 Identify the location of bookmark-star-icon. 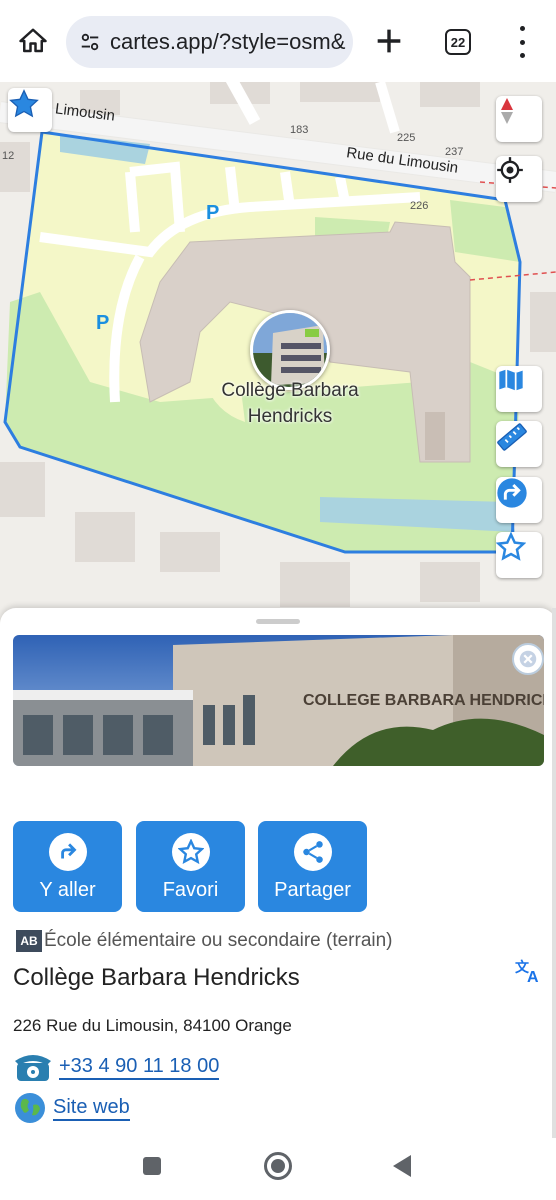
(519, 555).